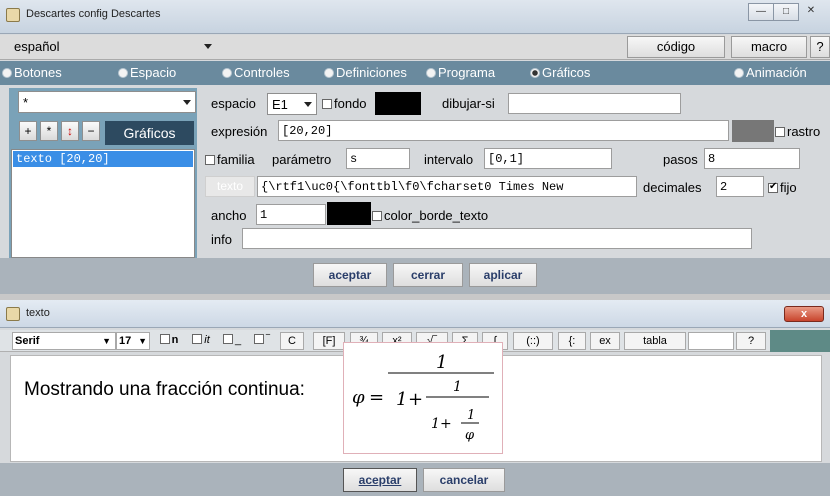  Describe the element at coordinates (207, 340) in the screenshot. I see `italic-label: it` at that location.